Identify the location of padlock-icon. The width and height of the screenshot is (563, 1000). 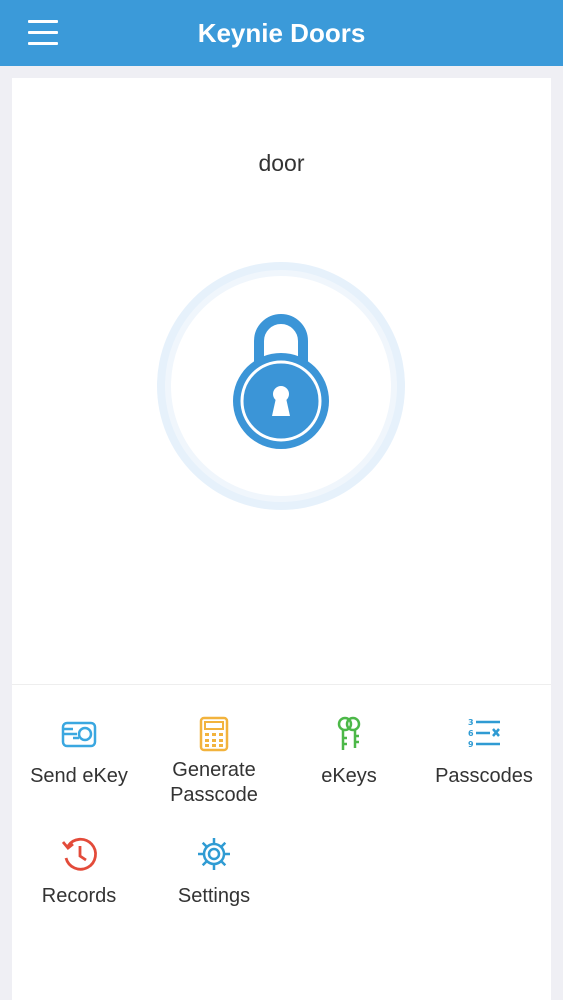
(281, 386).